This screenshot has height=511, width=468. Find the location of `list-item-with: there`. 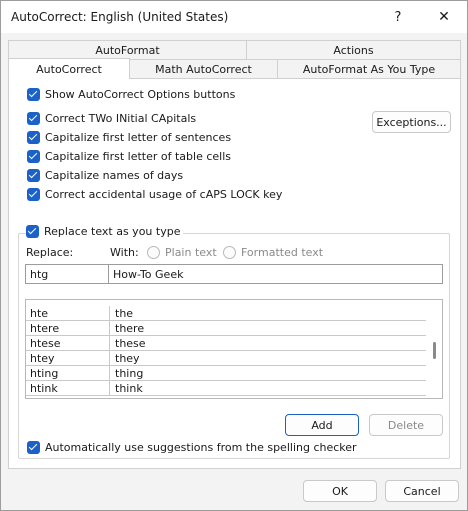

list-item-with: there is located at coordinates (130, 328).